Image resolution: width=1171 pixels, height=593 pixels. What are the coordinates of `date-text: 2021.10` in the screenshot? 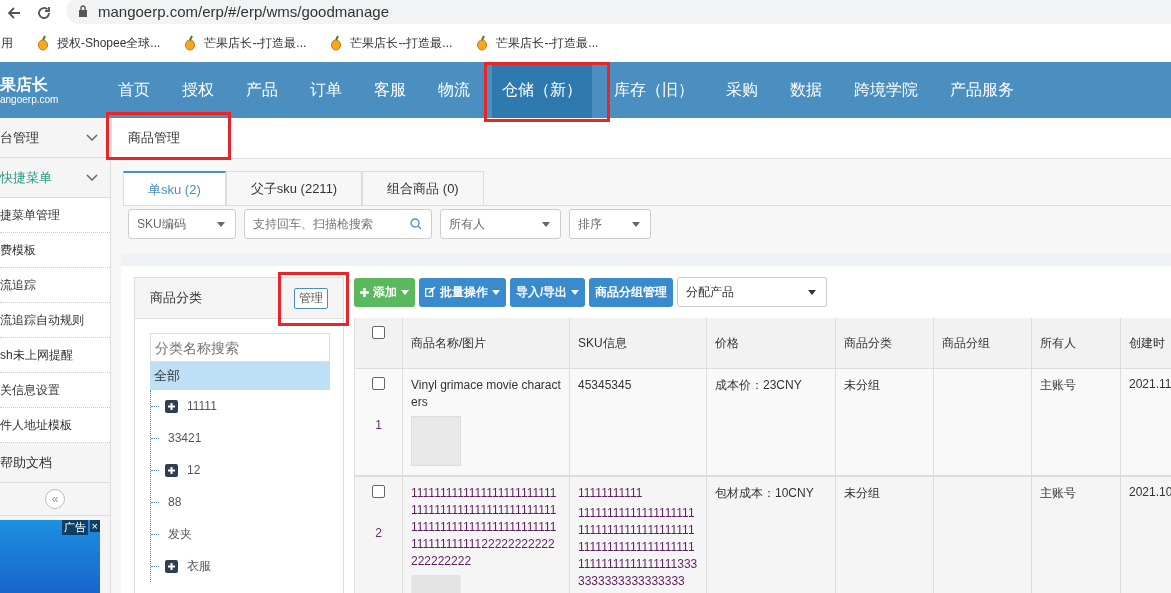 It's located at (1150, 492).